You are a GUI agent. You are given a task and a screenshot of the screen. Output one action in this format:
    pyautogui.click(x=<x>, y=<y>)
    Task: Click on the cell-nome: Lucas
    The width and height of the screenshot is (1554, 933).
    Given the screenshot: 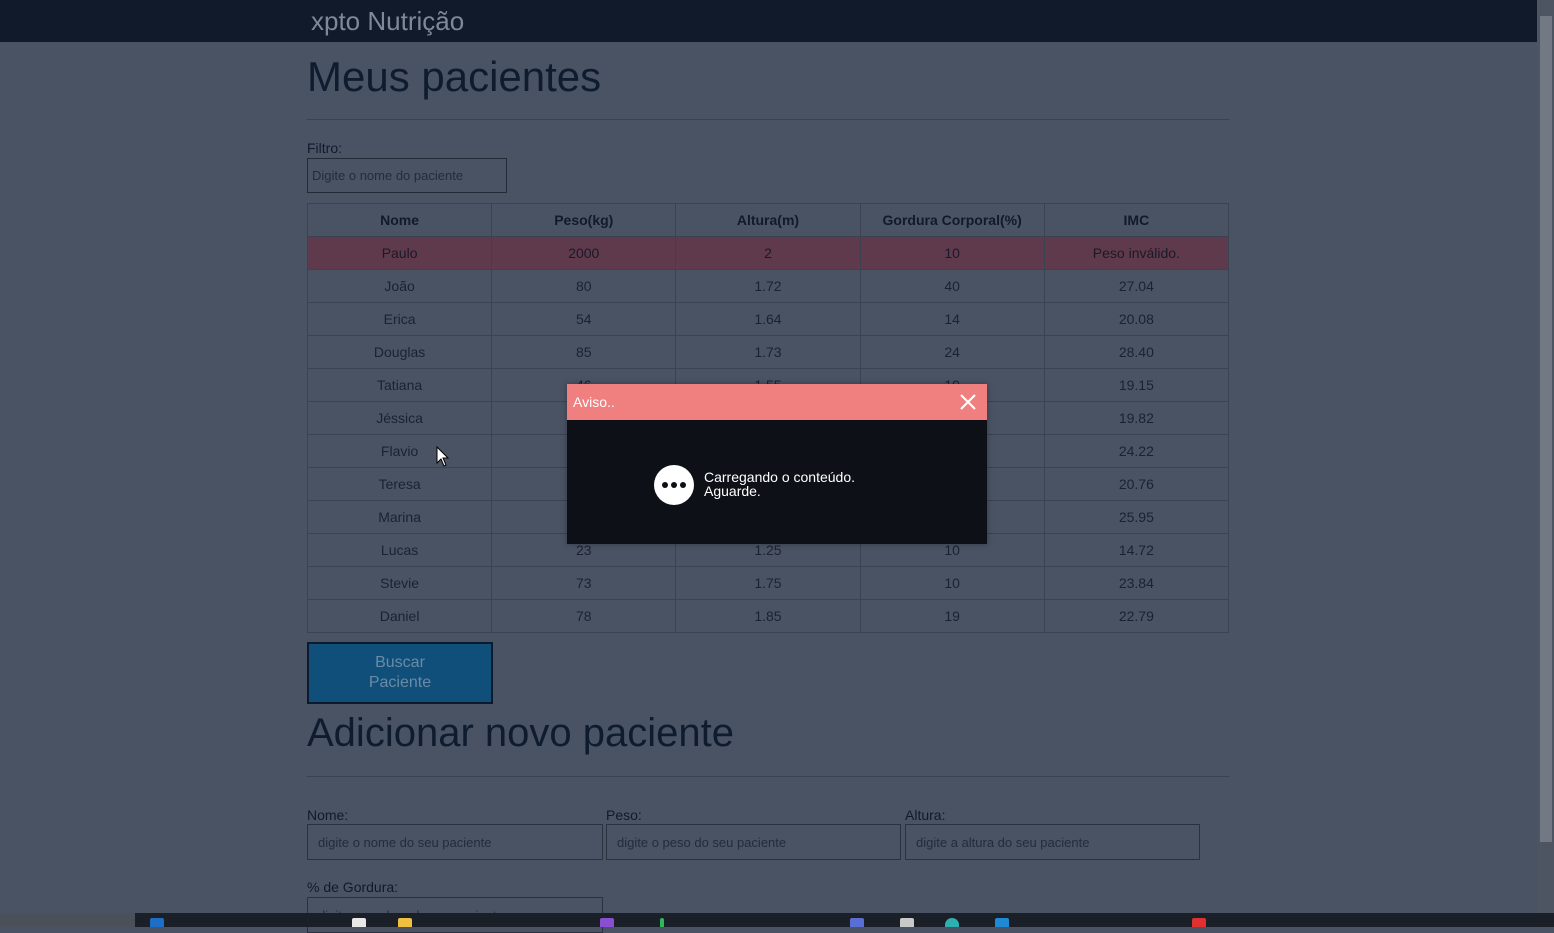 What is the action you would take?
    pyautogui.click(x=399, y=550)
    